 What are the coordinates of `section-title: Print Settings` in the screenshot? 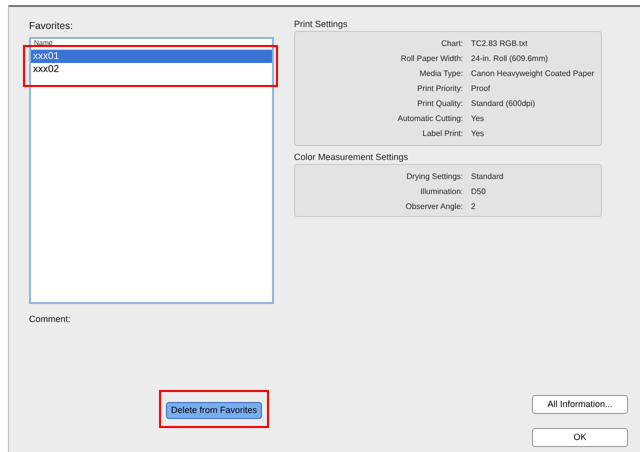 It's located at (321, 24).